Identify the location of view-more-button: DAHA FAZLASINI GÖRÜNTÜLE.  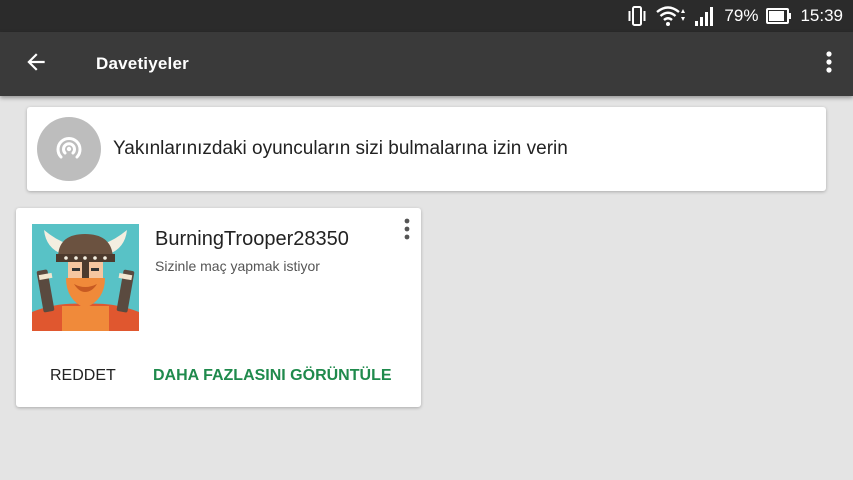
(272, 376).